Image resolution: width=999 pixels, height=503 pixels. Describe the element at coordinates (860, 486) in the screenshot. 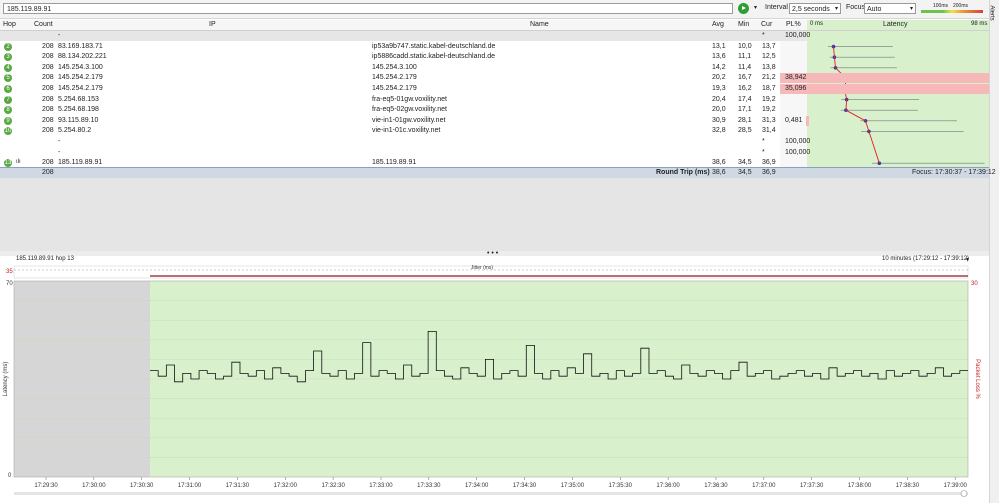

I see `x-tick-label: 17:38:00` at that location.